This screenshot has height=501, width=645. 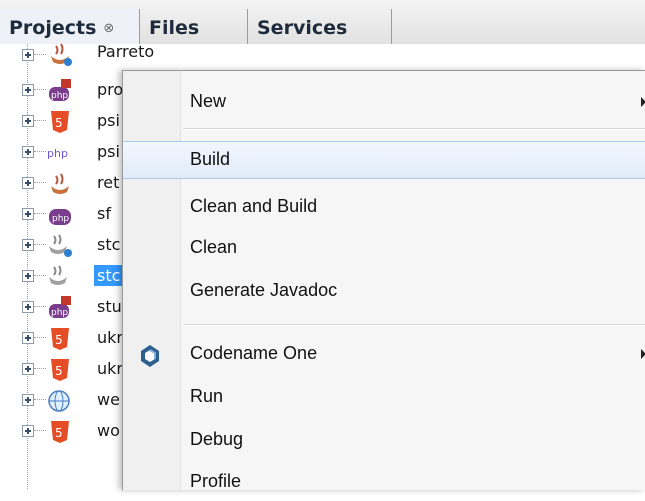 What do you see at coordinates (384, 207) in the screenshot?
I see `menu-item-clean-and-build: Clean and Build` at bounding box center [384, 207].